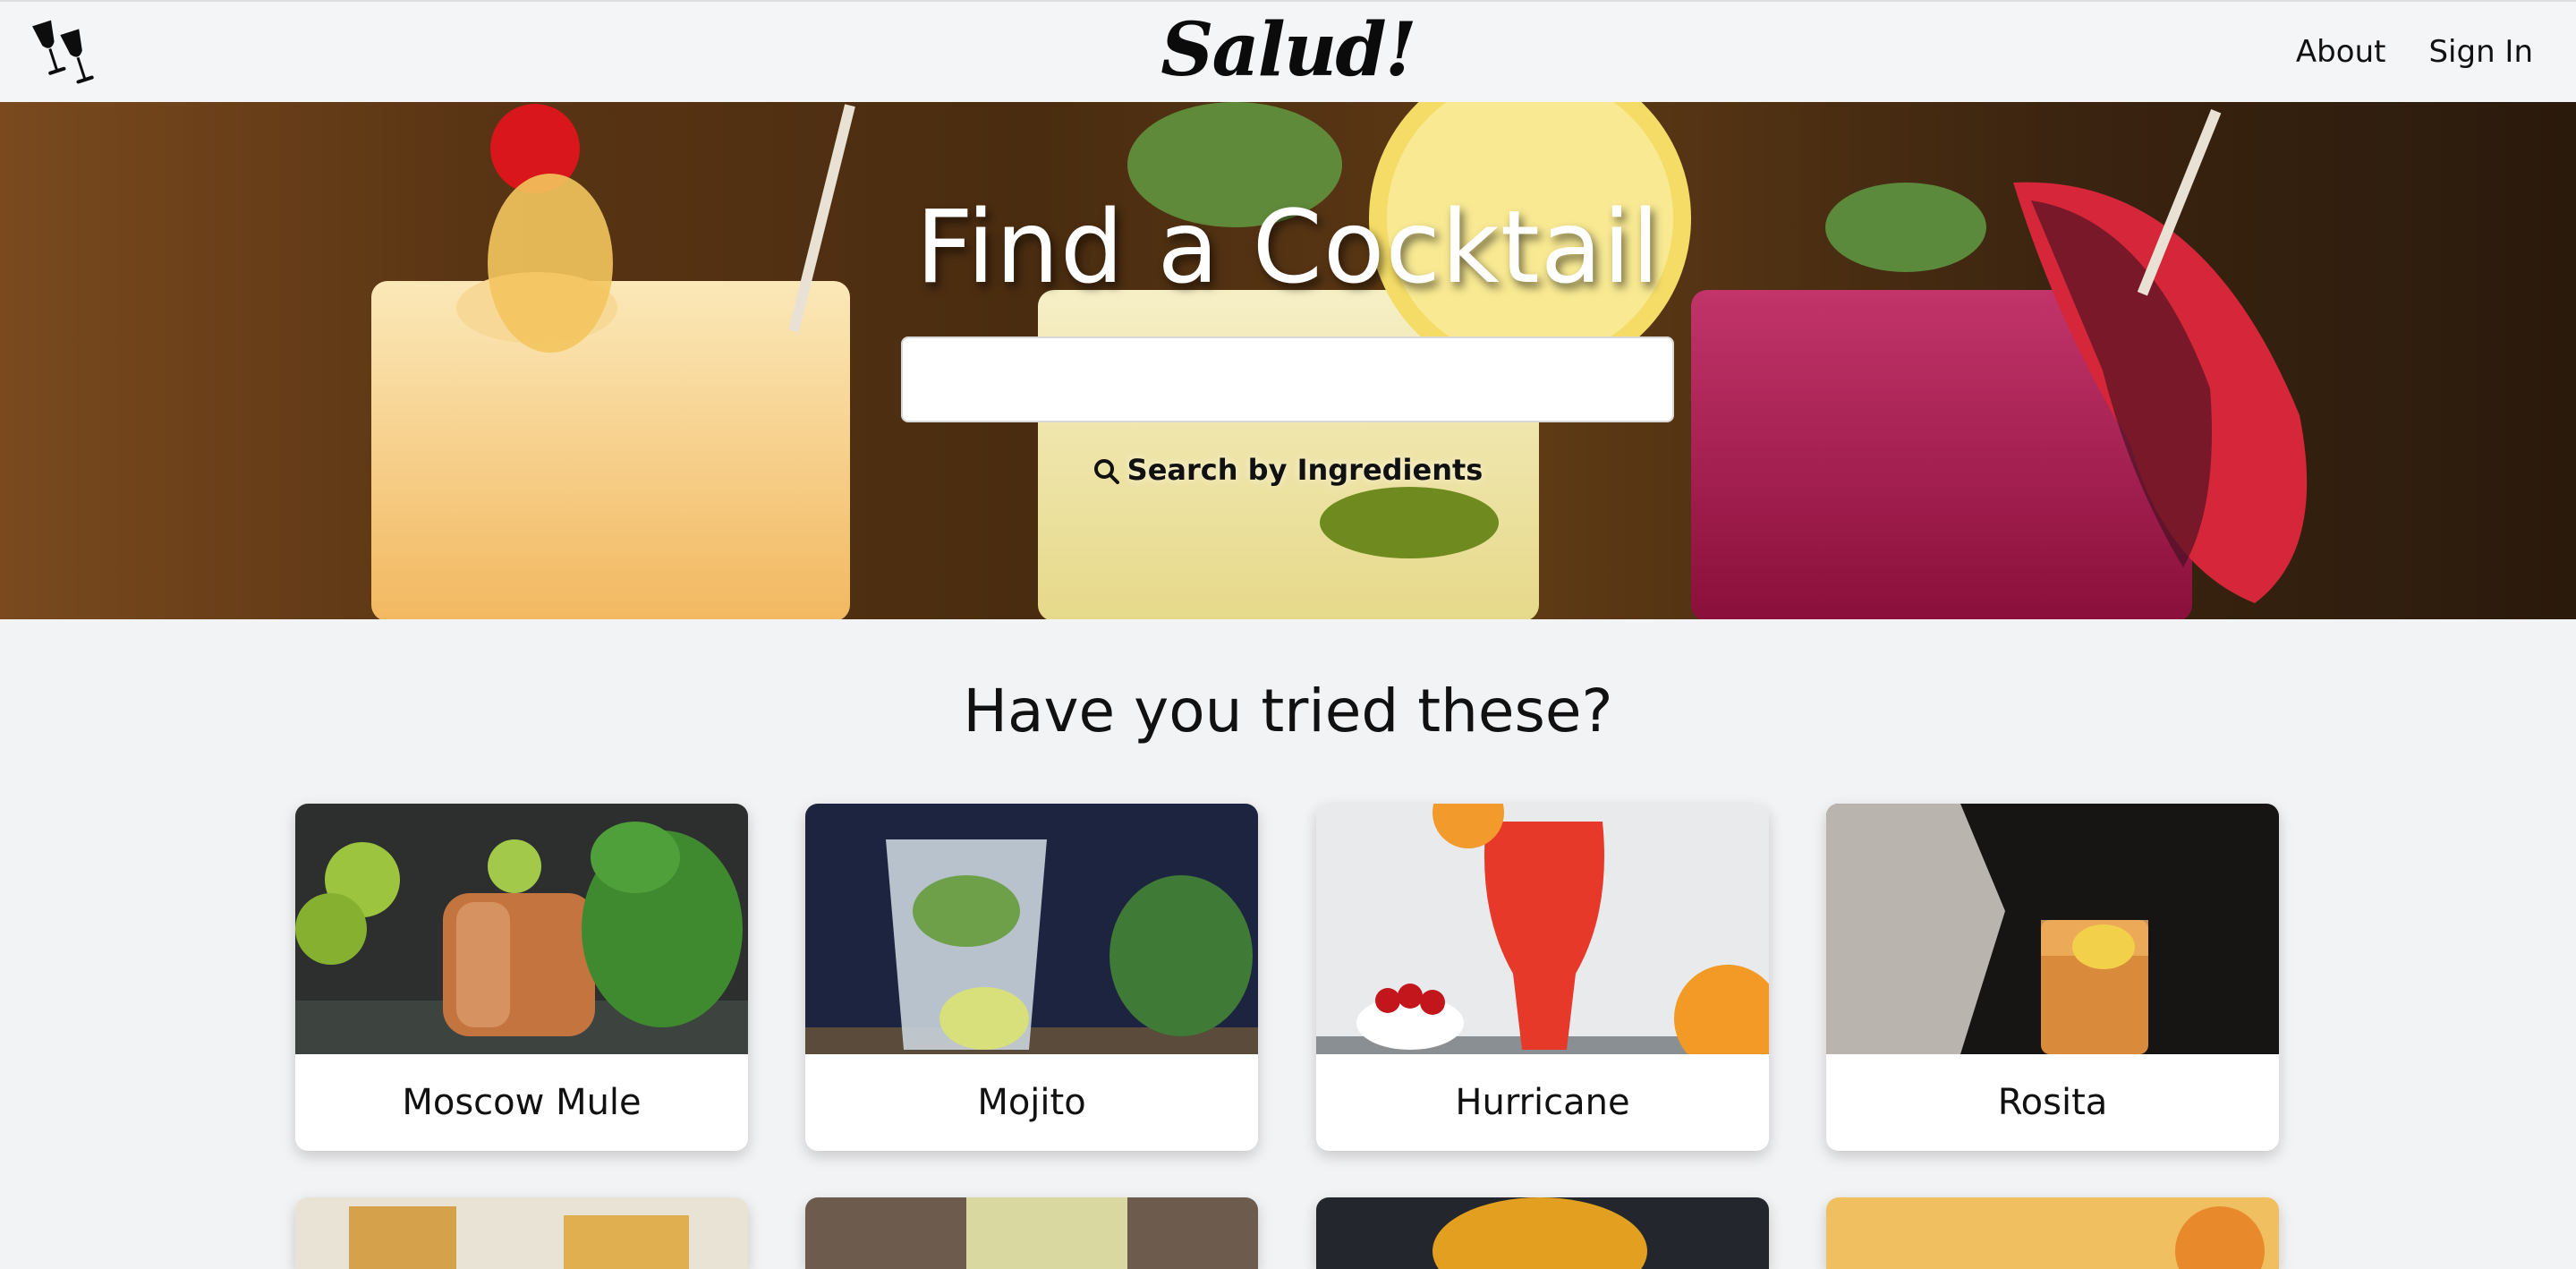  I want to click on search-by-ingredients-link: Search by Ingredients, so click(1288, 470).